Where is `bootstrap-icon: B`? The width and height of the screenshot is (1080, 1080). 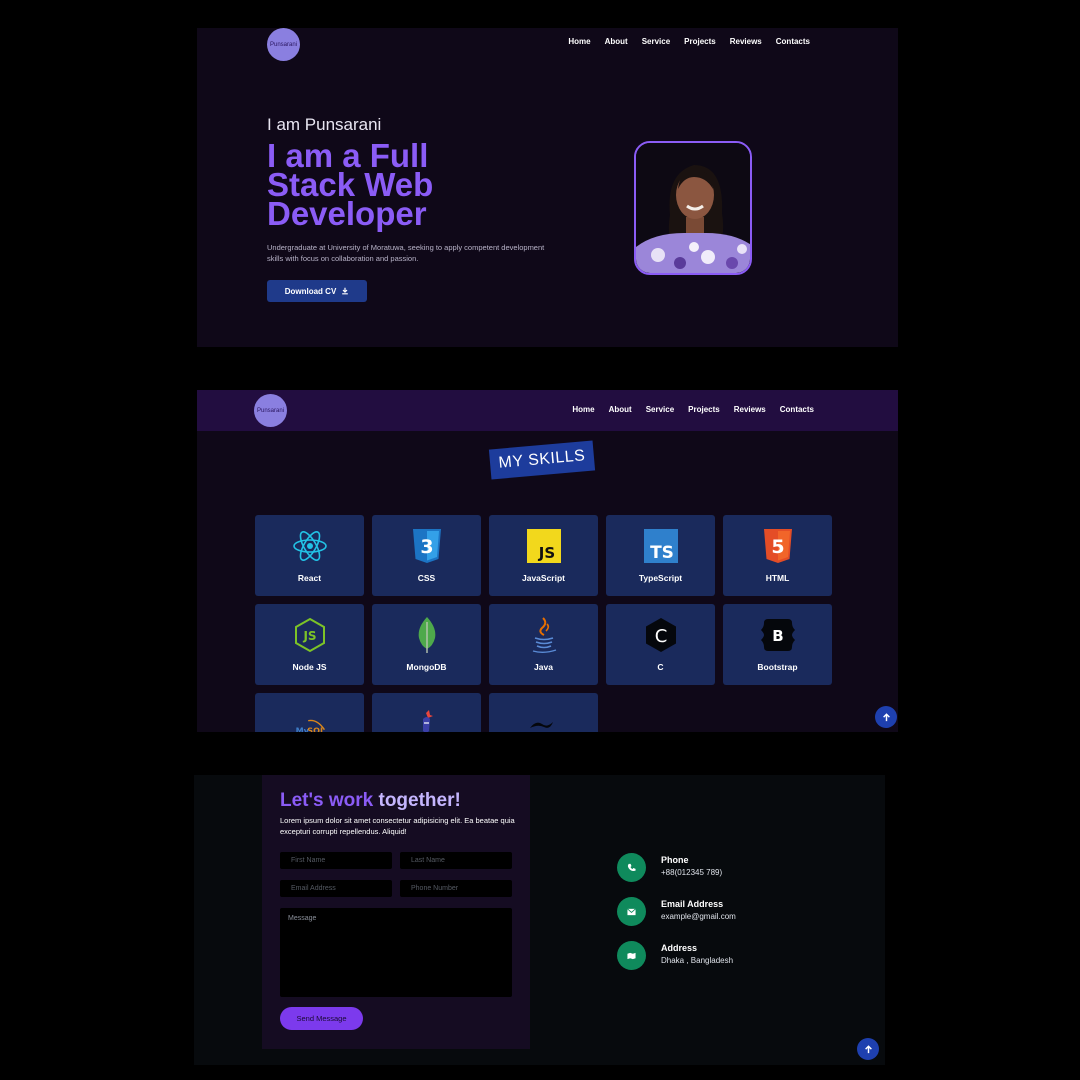 bootstrap-icon: B is located at coordinates (777, 635).